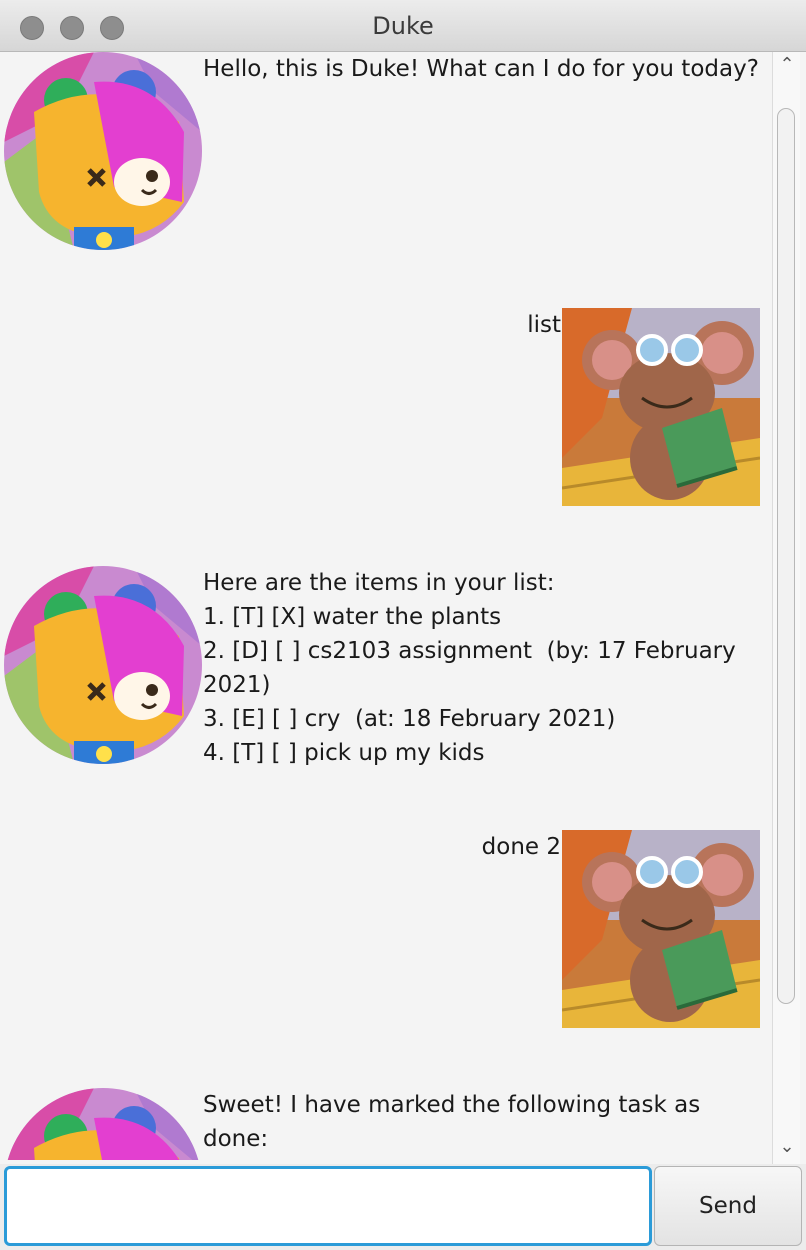  What do you see at coordinates (787, 1146) in the screenshot?
I see `scroll-down-icon: ⌄` at bounding box center [787, 1146].